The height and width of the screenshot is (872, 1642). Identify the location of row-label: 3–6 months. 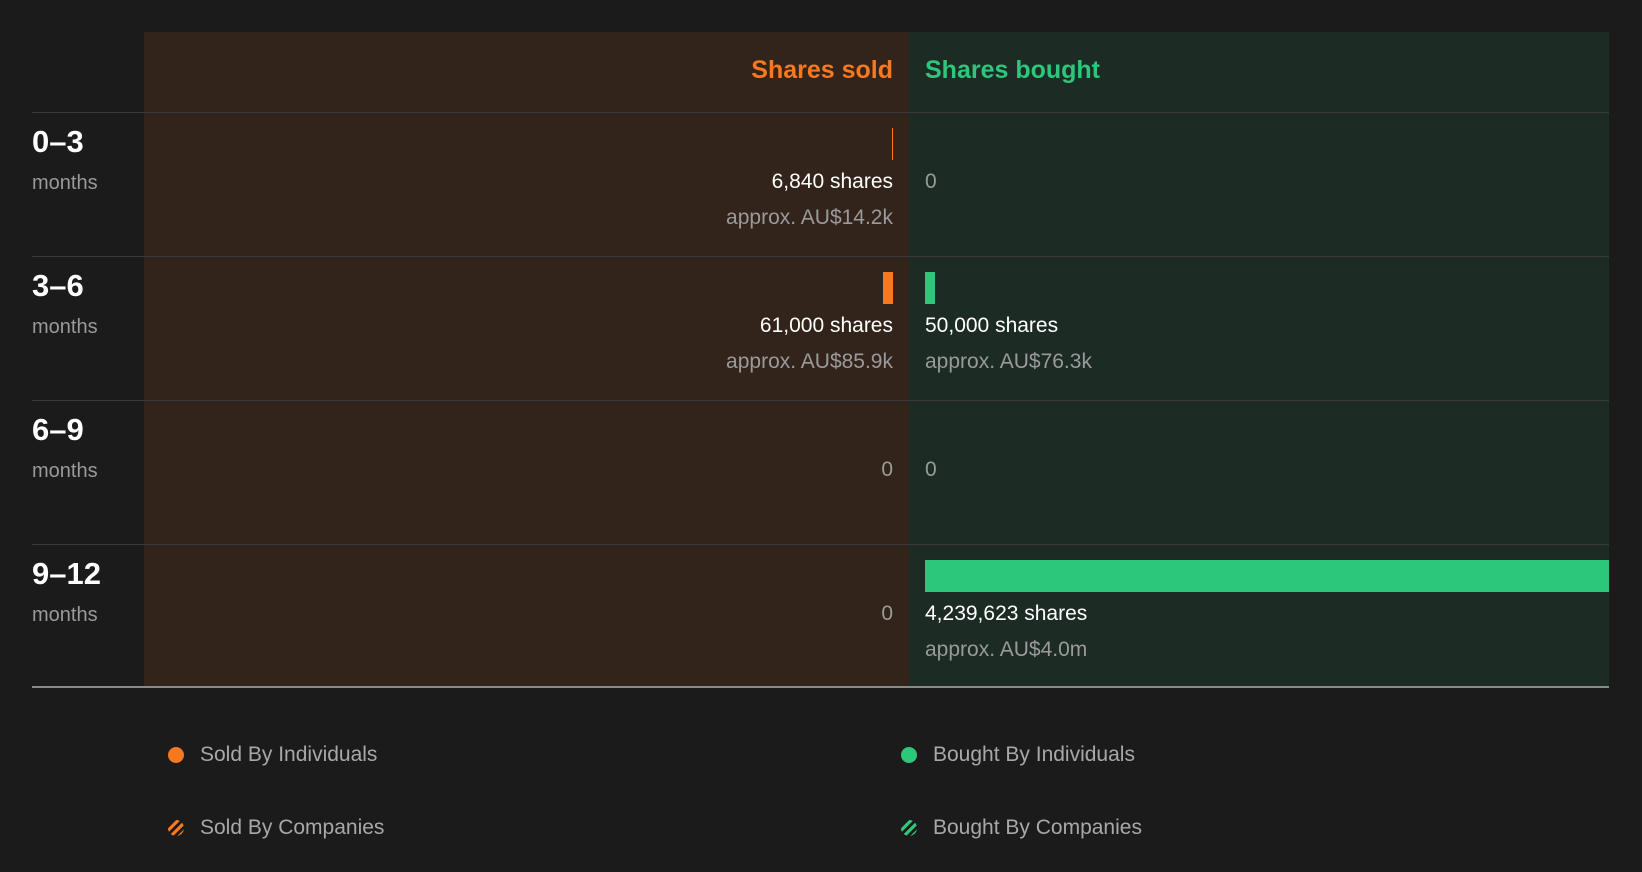
(65, 304).